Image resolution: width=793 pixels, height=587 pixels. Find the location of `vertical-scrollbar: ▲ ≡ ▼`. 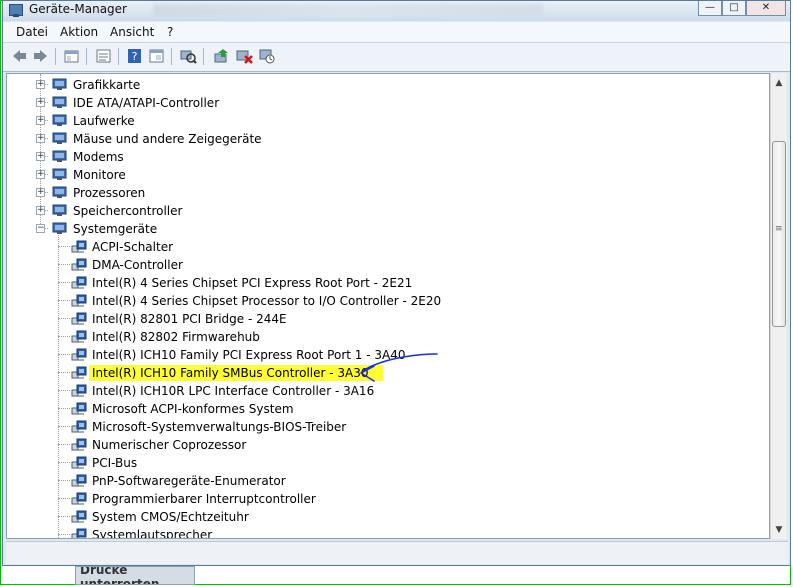

vertical-scrollbar: ▲ ≡ ▼ is located at coordinates (778, 306).